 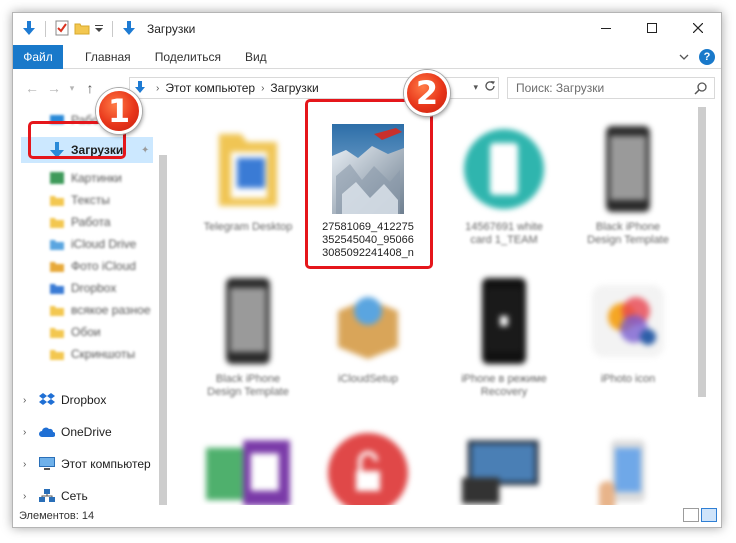 I want to click on nav-item-wallpapers: Обои, so click(x=75, y=332).